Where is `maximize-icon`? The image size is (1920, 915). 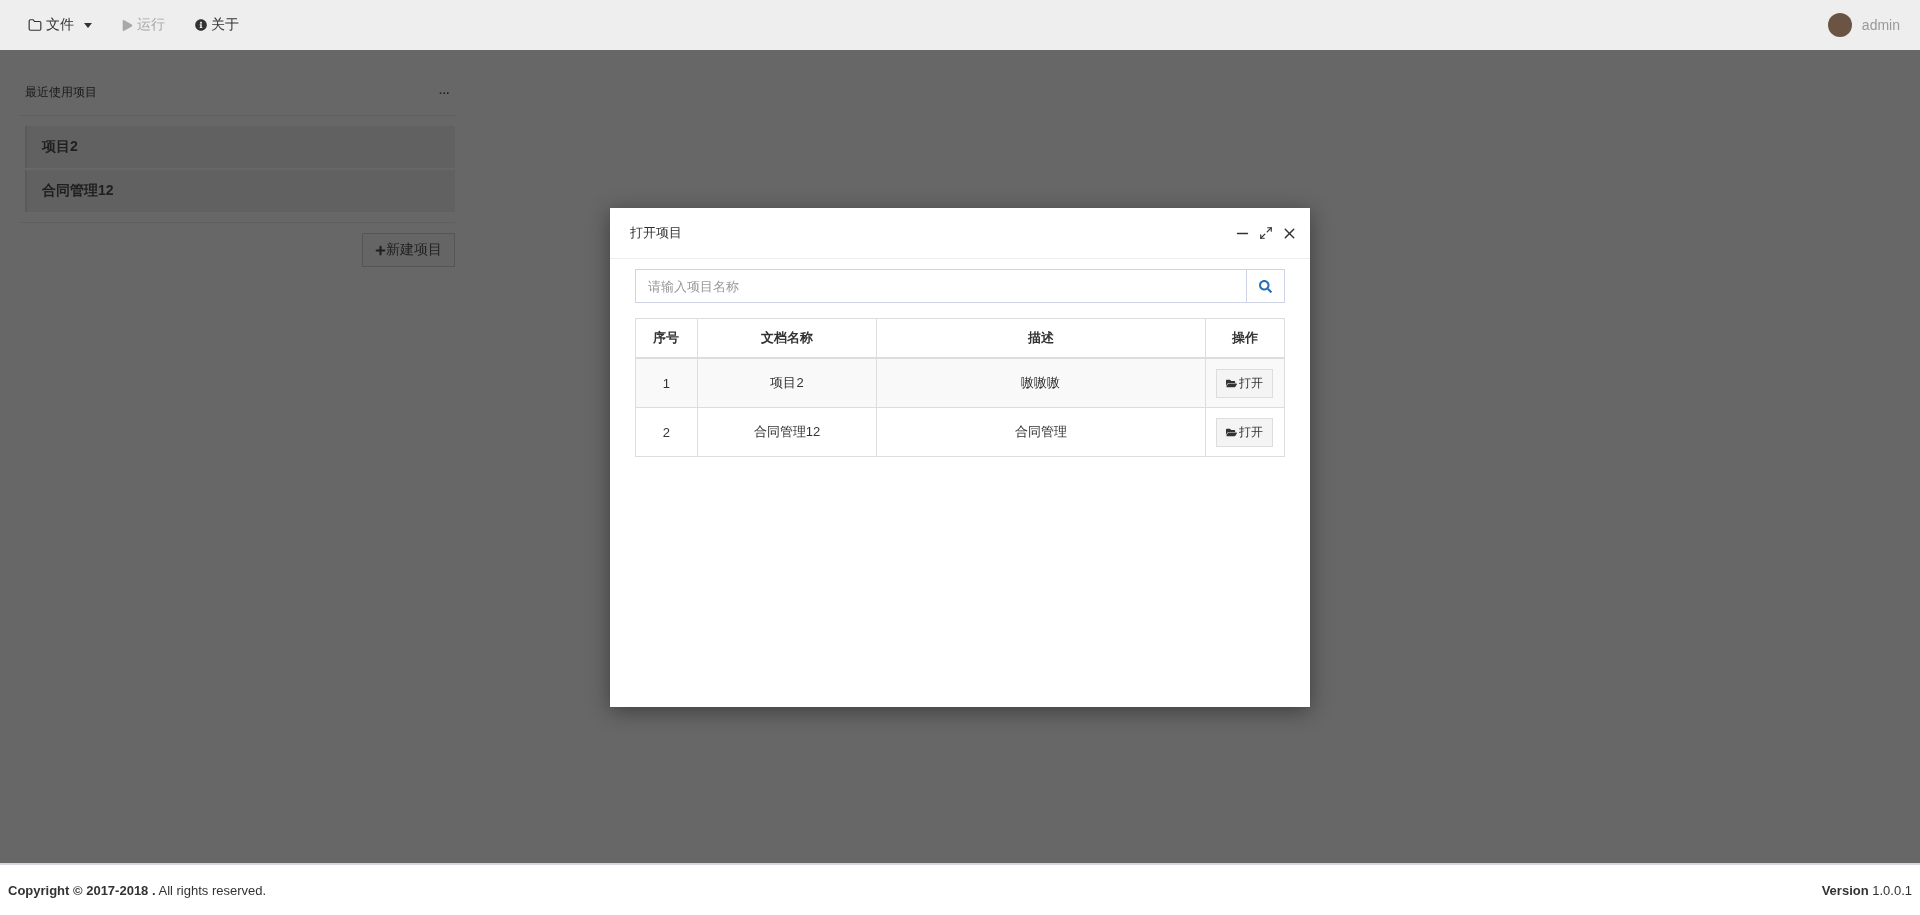
maximize-icon is located at coordinates (1266, 233).